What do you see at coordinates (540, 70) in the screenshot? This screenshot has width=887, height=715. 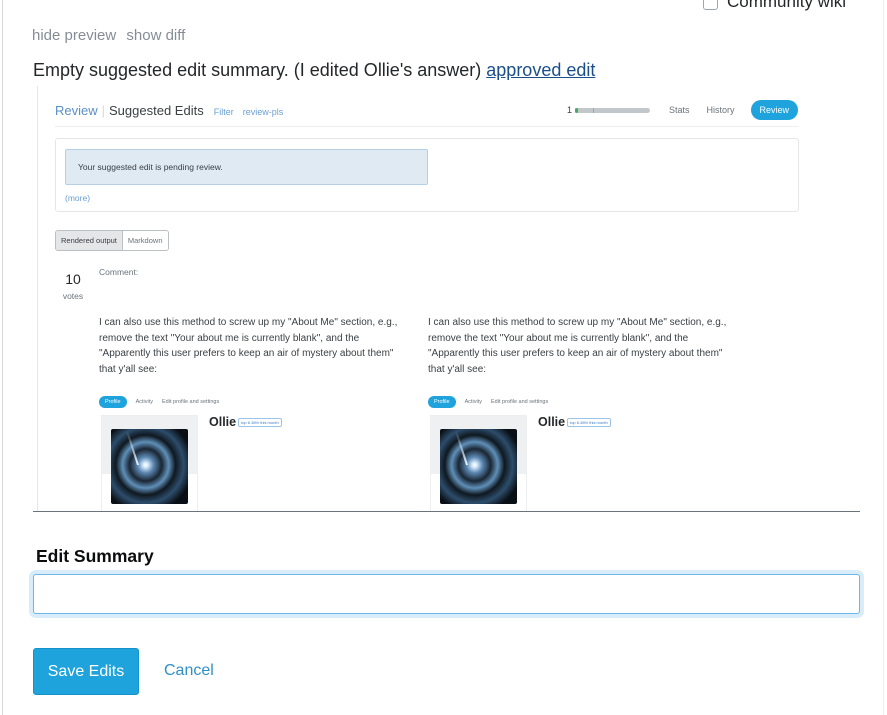 I see `approved-edit-link: approved edit` at bounding box center [540, 70].